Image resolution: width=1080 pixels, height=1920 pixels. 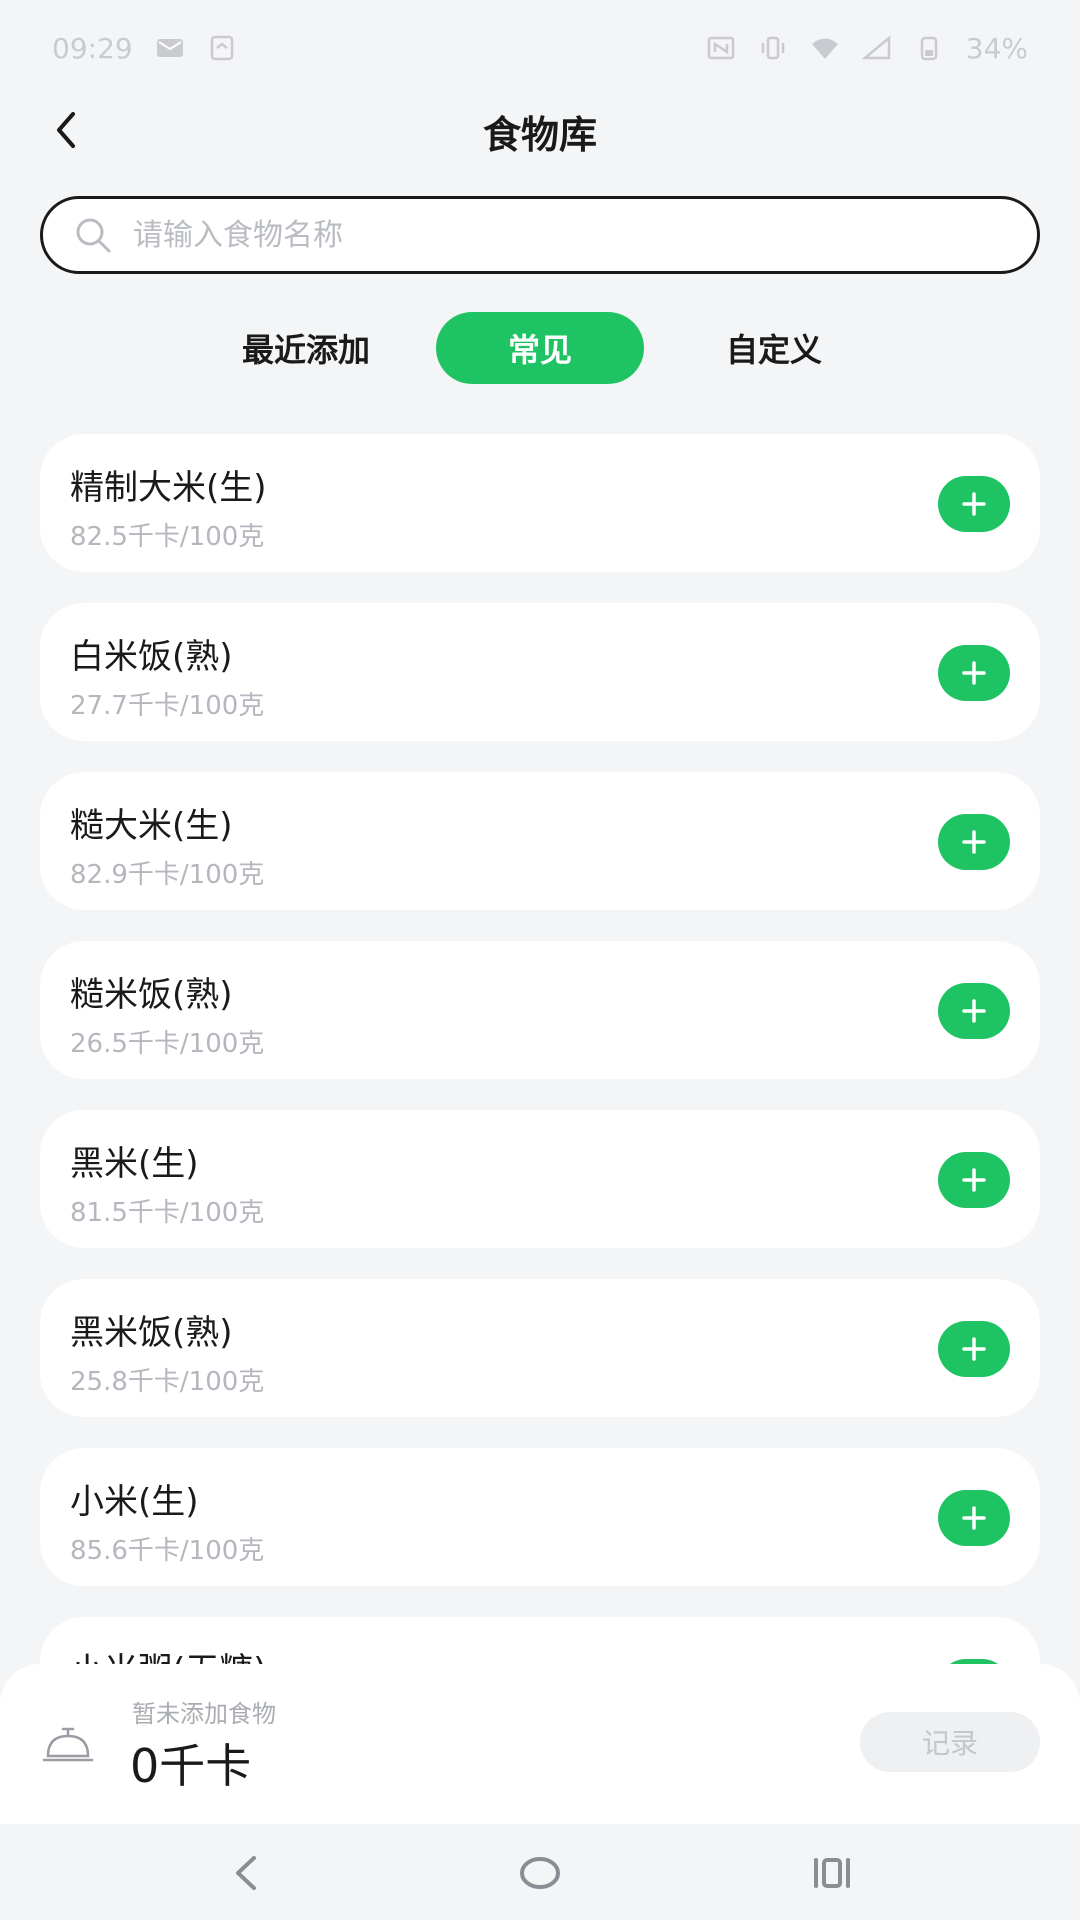 I want to click on system-nav-bar, so click(x=540, y=1872).